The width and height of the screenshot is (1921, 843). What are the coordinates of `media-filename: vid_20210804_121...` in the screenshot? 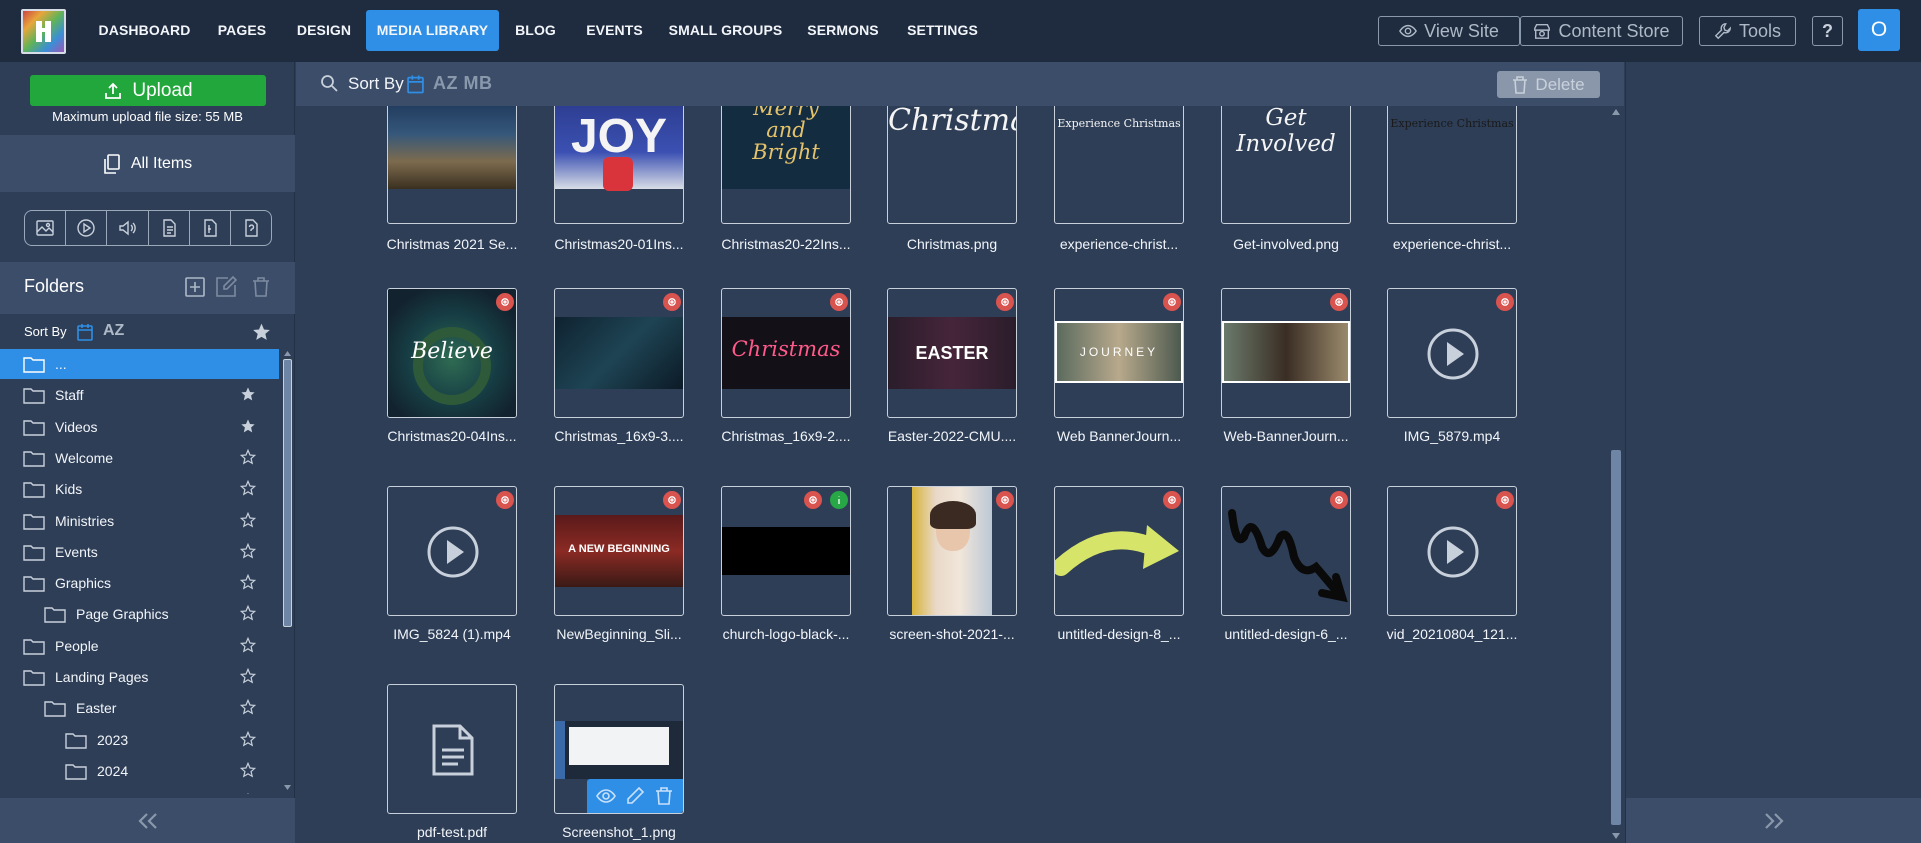 It's located at (1452, 634).